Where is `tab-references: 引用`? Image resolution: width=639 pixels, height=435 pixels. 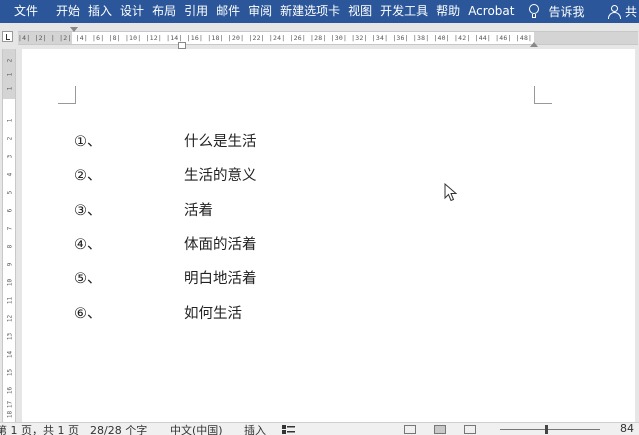 tab-references: 引用 is located at coordinates (196, 11).